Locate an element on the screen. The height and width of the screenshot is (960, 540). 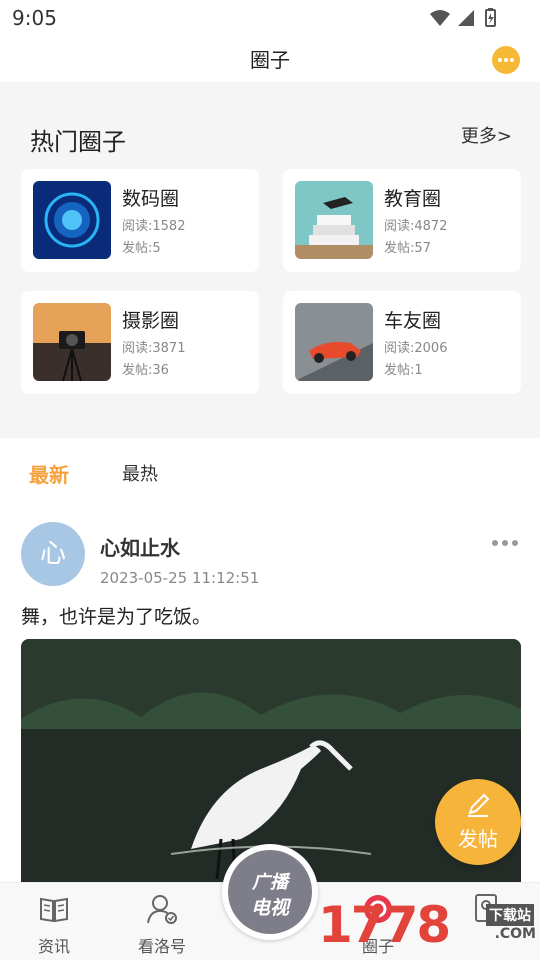
nav-label-kanluo: 看洛号 is located at coordinates (161, 946).